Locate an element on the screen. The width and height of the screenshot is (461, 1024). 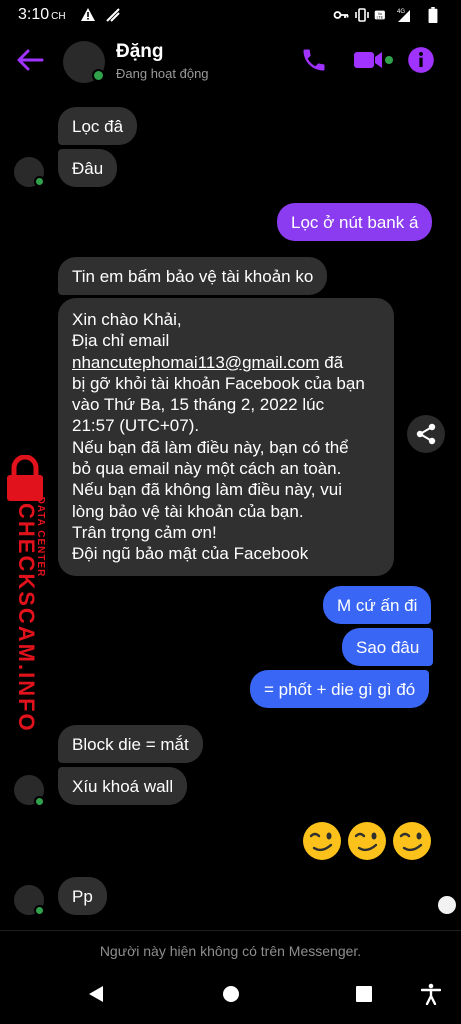
contact-status: Đang hoạt động is located at coordinates (162, 73).